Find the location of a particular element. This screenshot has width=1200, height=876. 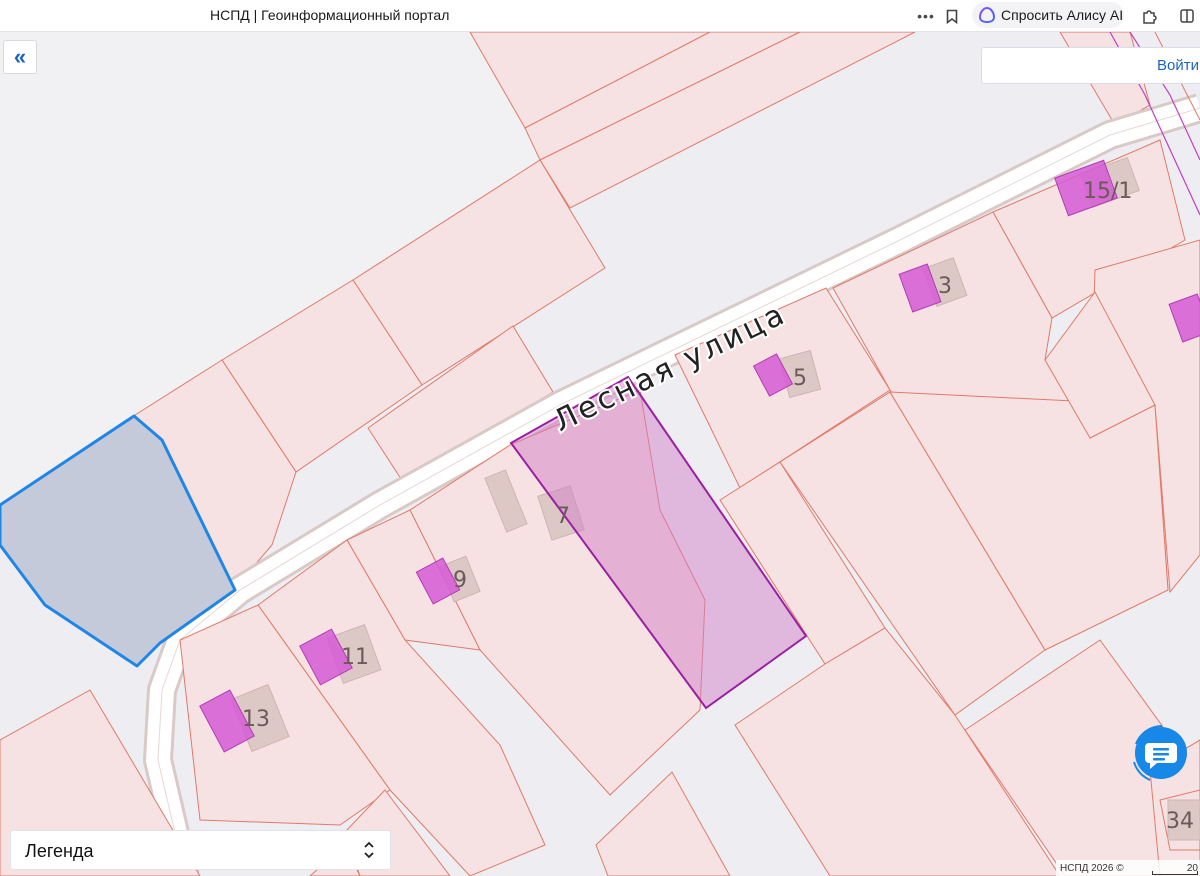

parcel-number: 34 is located at coordinates (1180, 821).